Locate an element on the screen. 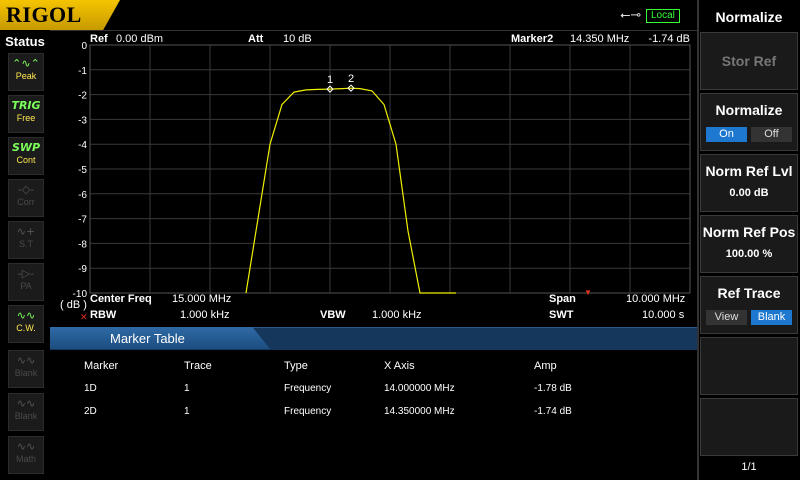 Image resolution: width=800 pixels, height=480 pixels. rbw-value: 1.000 kHz is located at coordinates (205, 315).